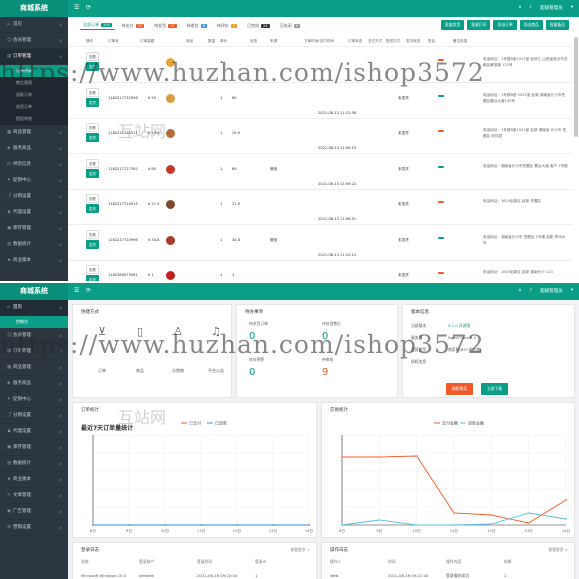 Image resolution: width=579 pixels, height=579 pixels. Describe the element at coordinates (234, 168) in the screenshot. I see `unit-price: 89` at that location.